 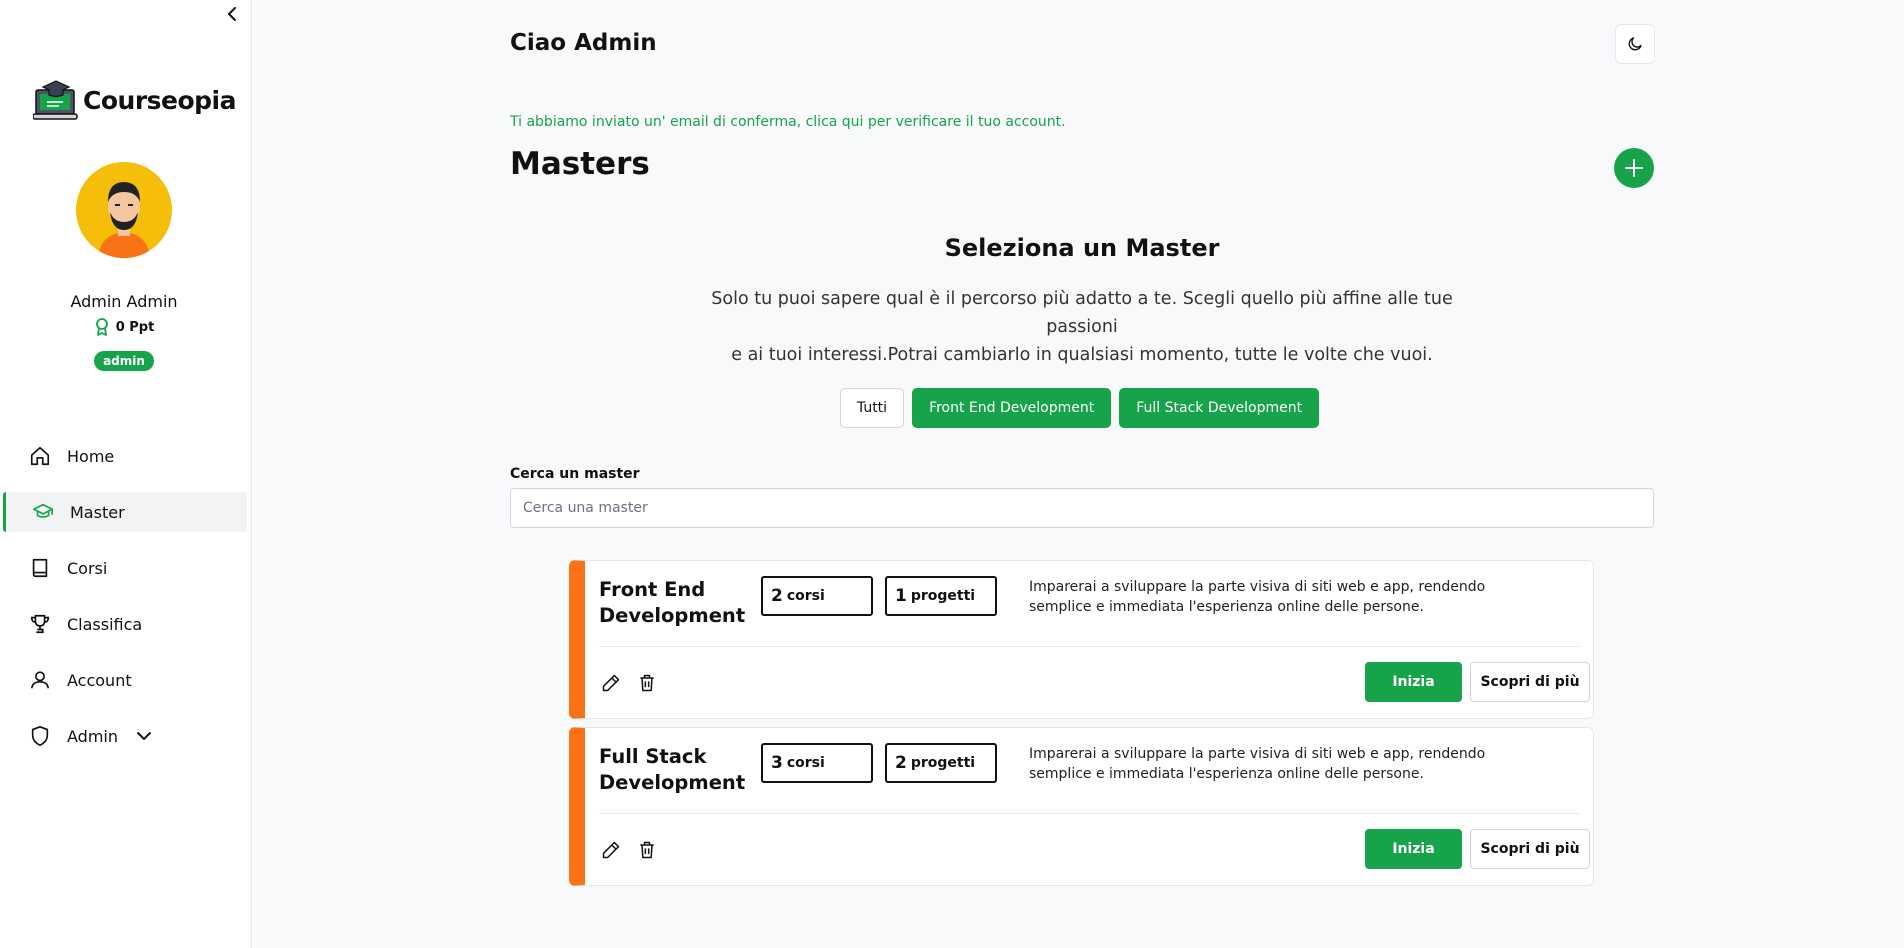 What do you see at coordinates (101, 327) in the screenshot?
I see `award-icon` at bounding box center [101, 327].